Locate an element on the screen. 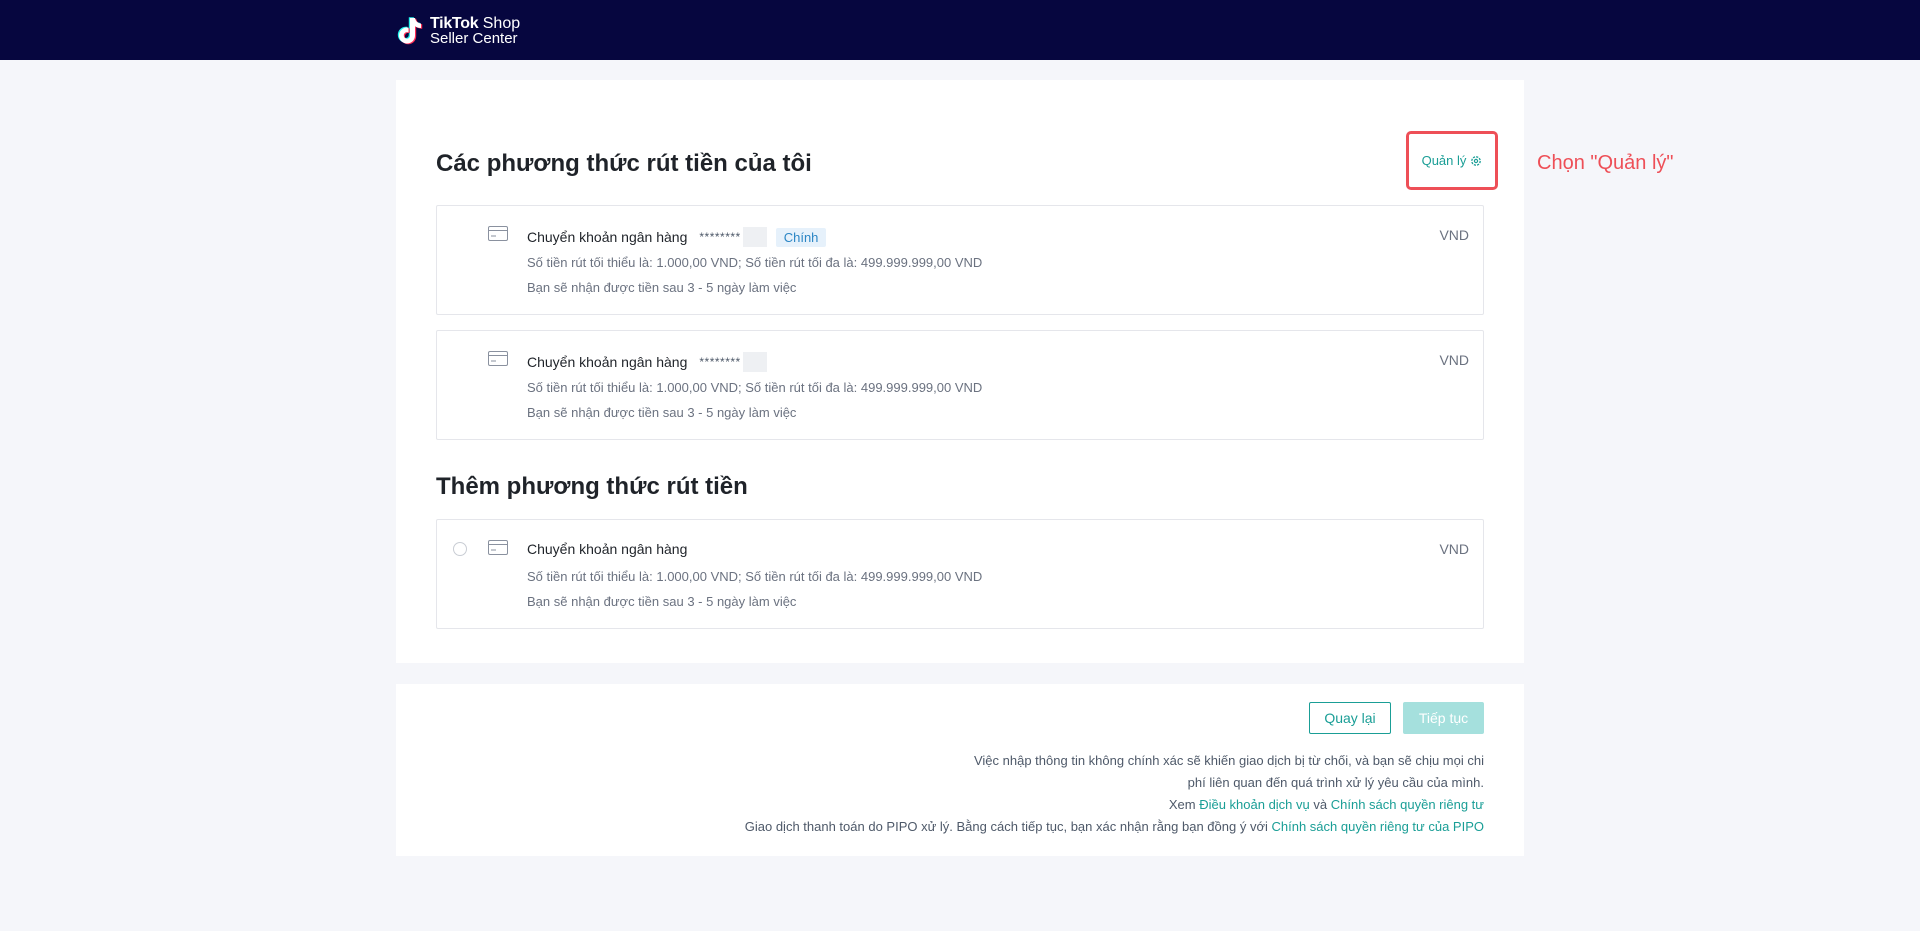  primary-badge: Chính is located at coordinates (801, 237).